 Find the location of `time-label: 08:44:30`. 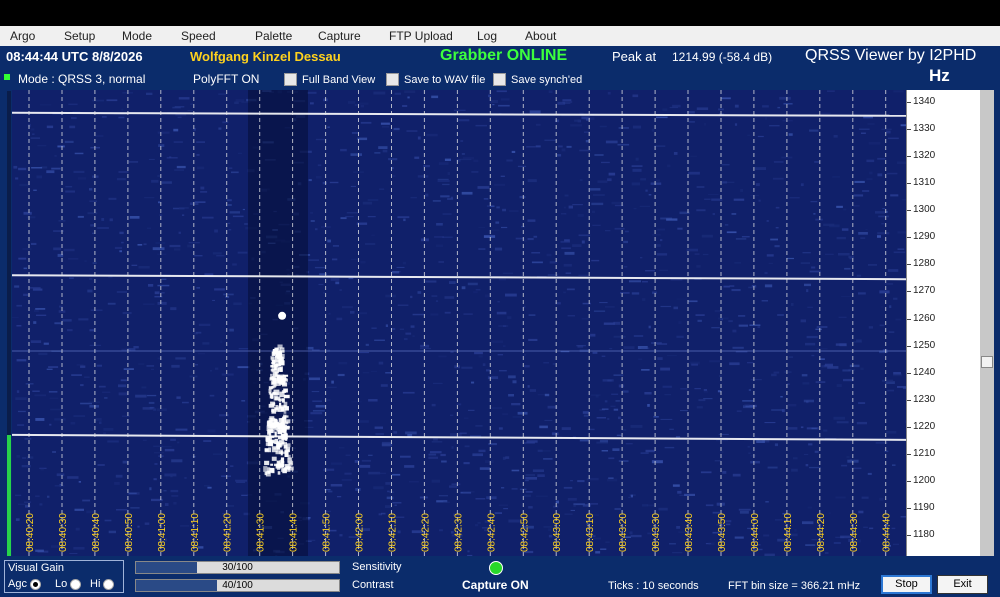

time-label: 08:44:30 is located at coordinates (854, 532).